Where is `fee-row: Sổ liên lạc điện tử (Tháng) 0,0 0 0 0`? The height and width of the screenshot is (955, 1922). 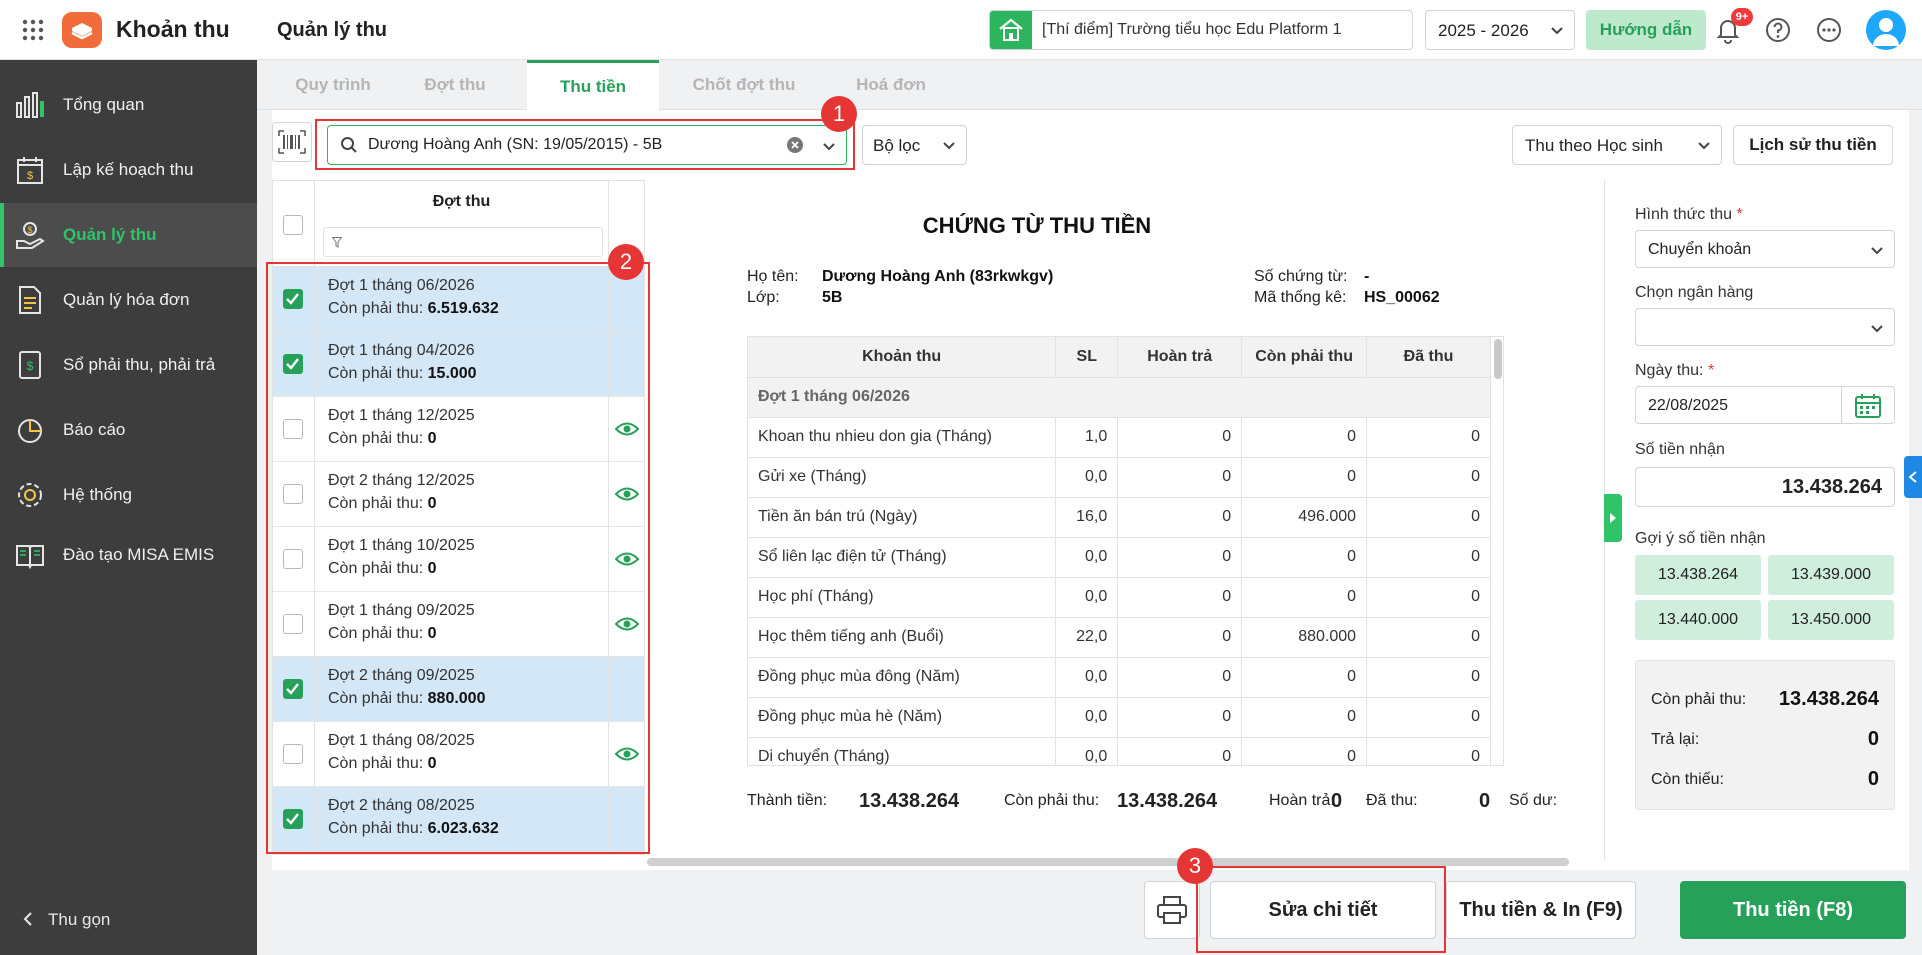
fee-row: Sổ liên lạc điện tử (Tháng) 0,0 0 0 0 is located at coordinates (1119, 557).